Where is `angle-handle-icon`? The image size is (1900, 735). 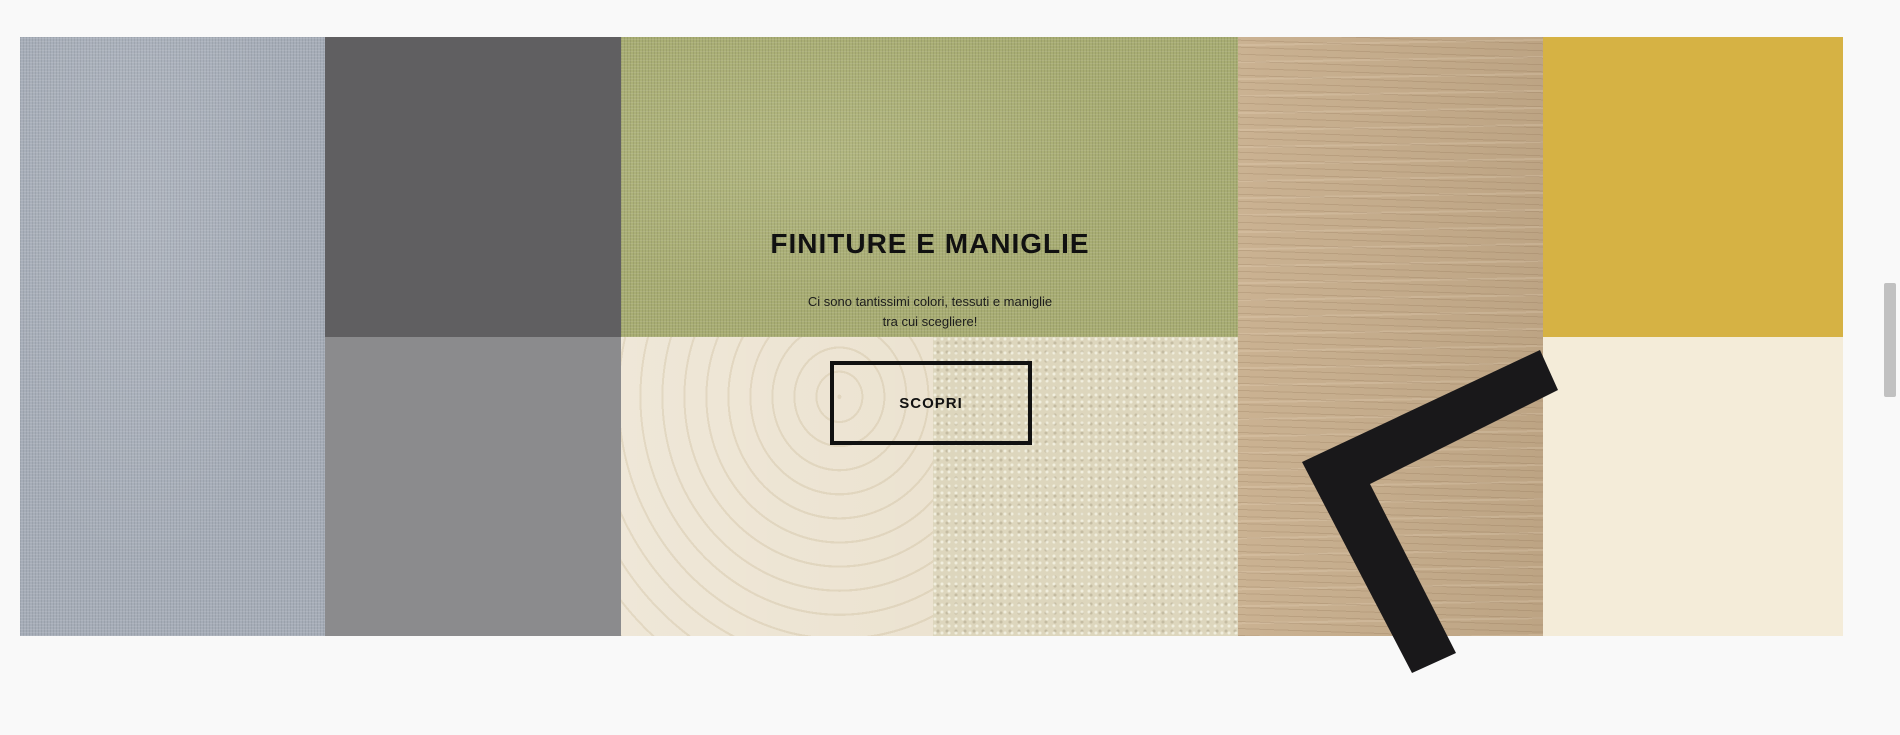 angle-handle-icon is located at coordinates (1430, 511).